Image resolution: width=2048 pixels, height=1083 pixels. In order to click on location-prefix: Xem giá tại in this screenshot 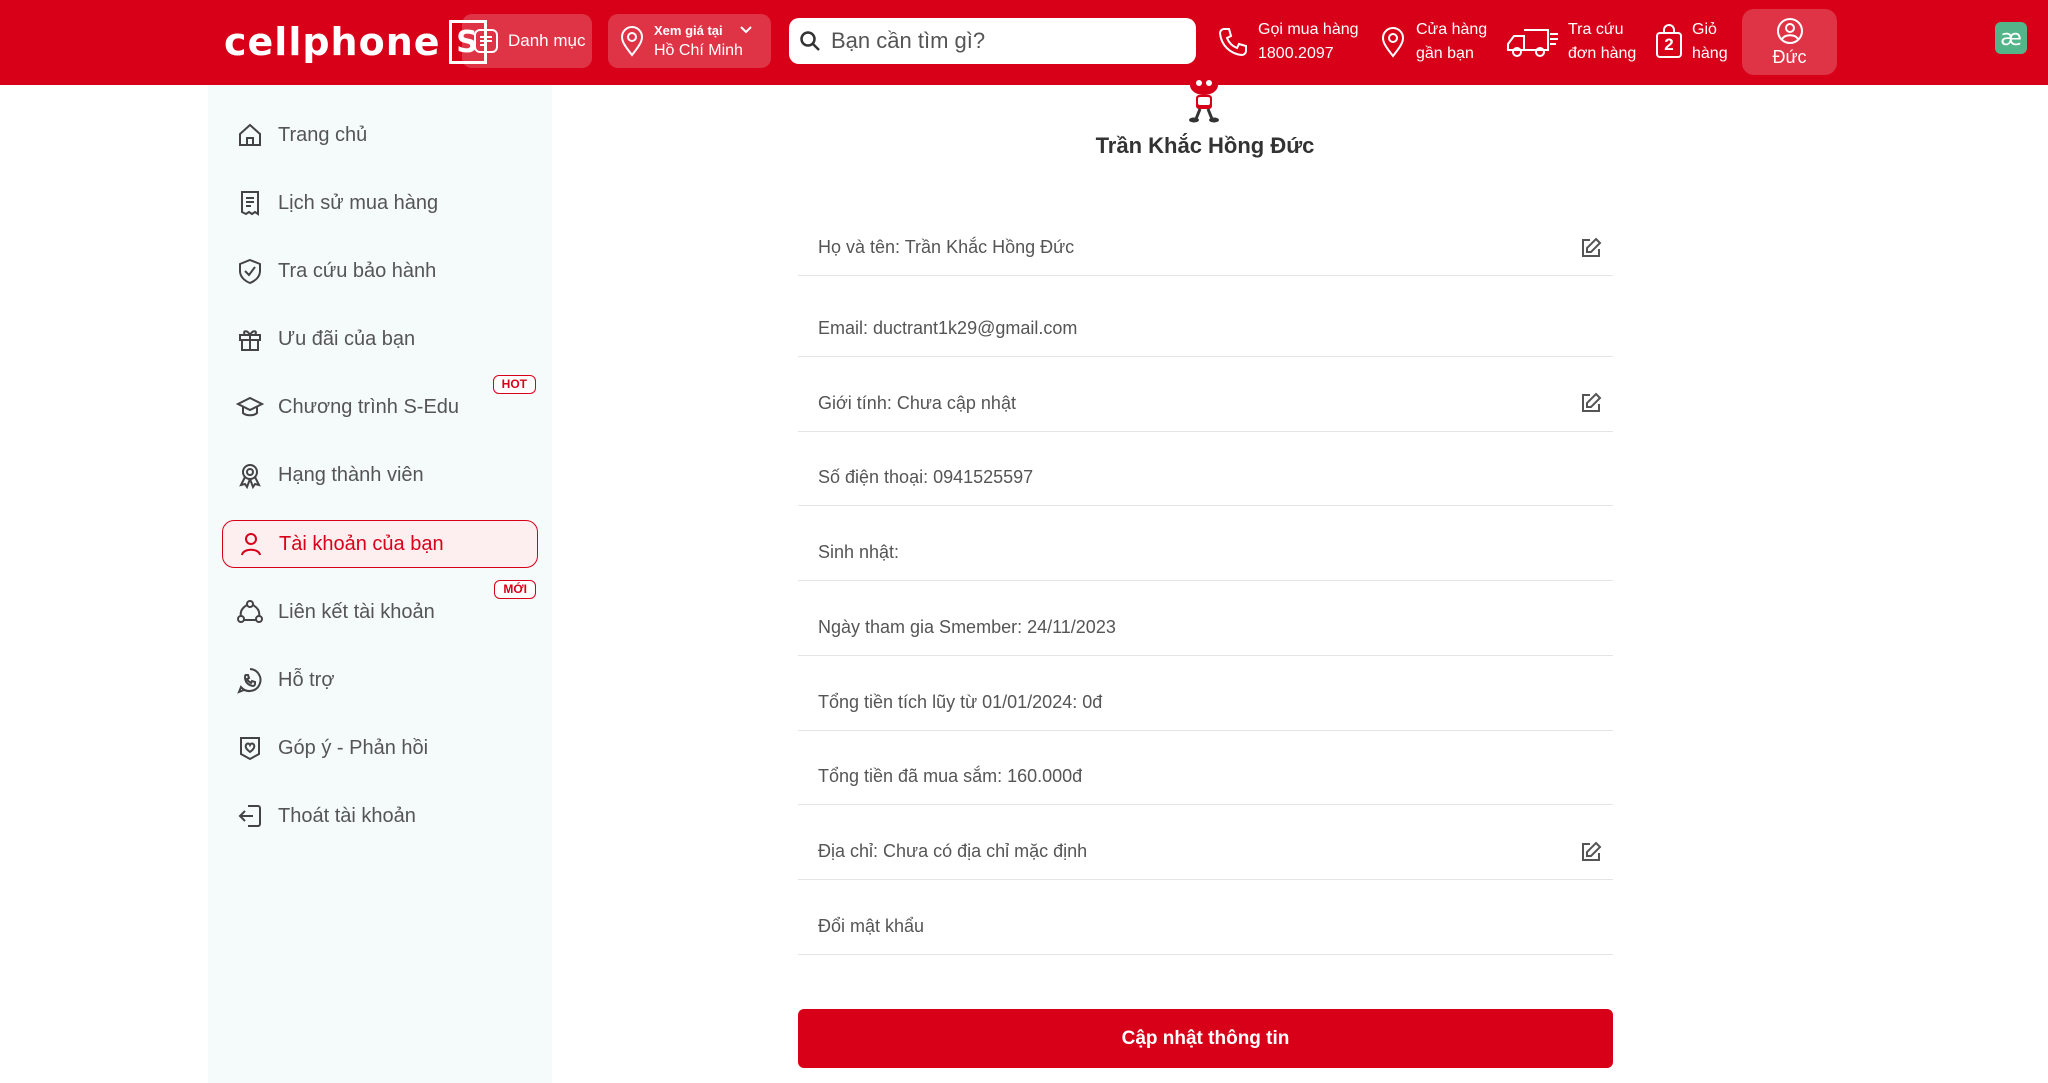, I will do `click(688, 30)`.